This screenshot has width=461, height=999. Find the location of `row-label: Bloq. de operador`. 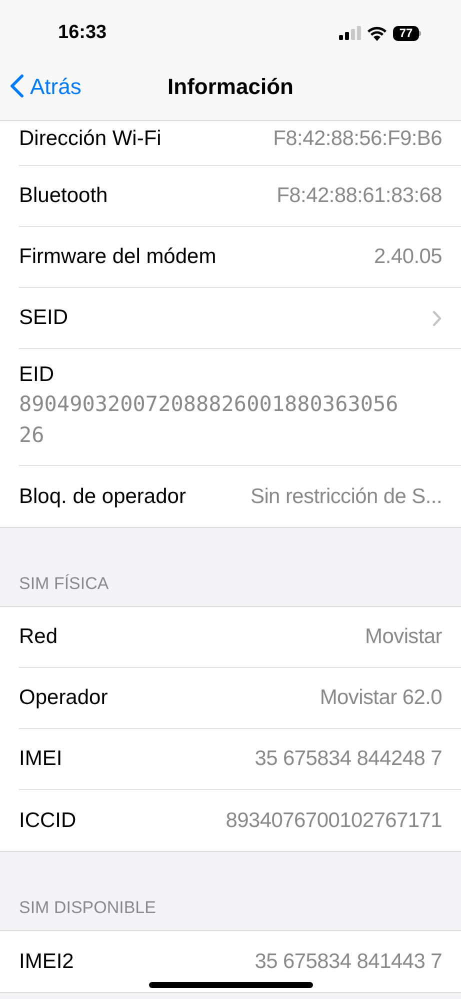

row-label: Bloq. de operador is located at coordinates (102, 497).